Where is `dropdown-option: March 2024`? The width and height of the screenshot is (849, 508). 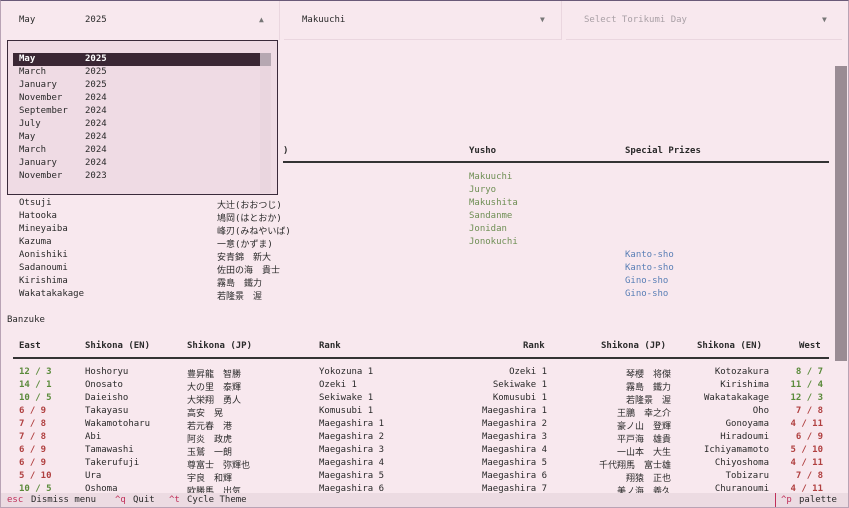
dropdown-option: March 2024 is located at coordinates (142, 150).